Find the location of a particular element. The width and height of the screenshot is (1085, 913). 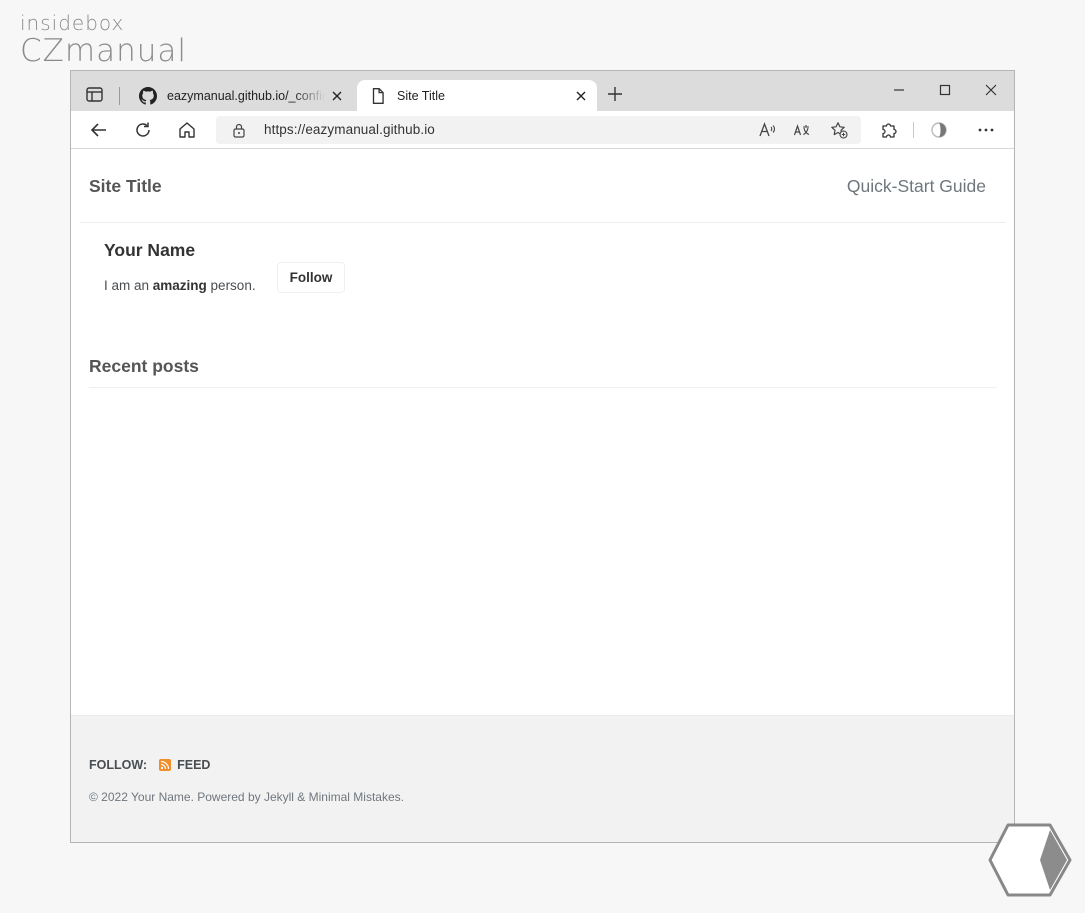

divider is located at coordinates (543, 387).